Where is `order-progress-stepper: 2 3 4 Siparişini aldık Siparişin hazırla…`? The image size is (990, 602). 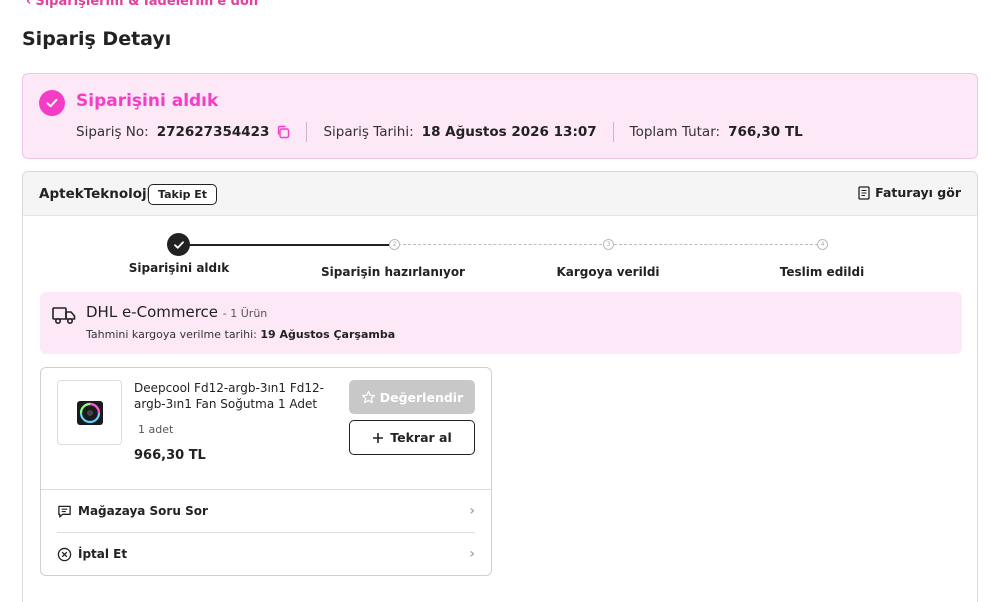
order-progress-stepper: 2 3 4 Siparişini aldık Siparişin hazırla… is located at coordinates (500, 255).